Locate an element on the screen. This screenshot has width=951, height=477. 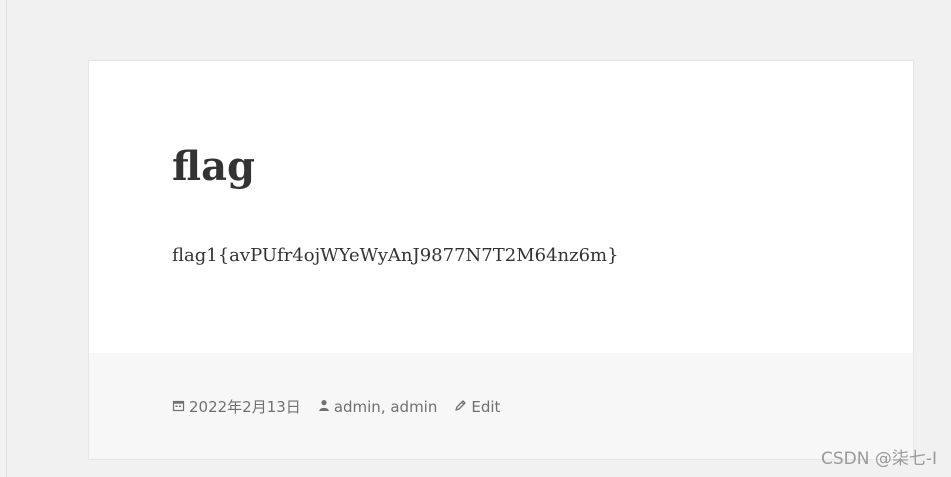
post-title: flag is located at coordinates (213, 166).